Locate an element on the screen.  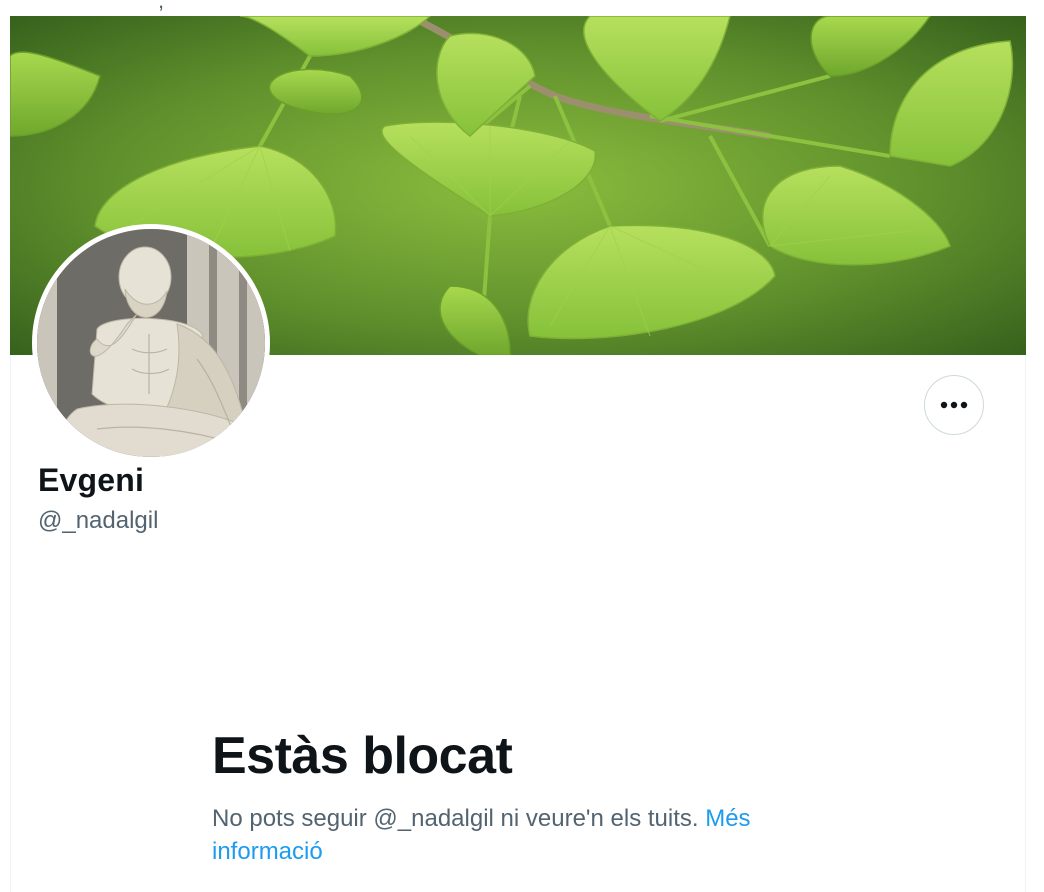
profile-avatar is located at coordinates (151, 343).